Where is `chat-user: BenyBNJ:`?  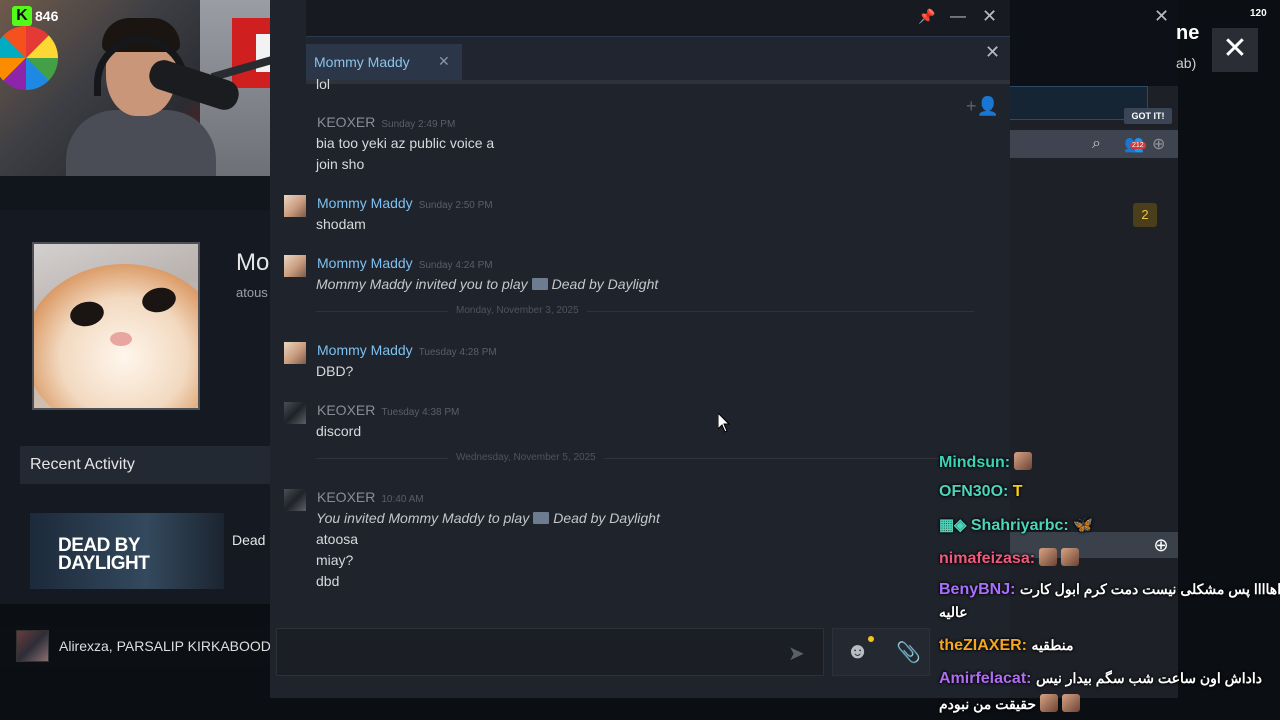 chat-user: BenyBNJ: is located at coordinates (977, 589).